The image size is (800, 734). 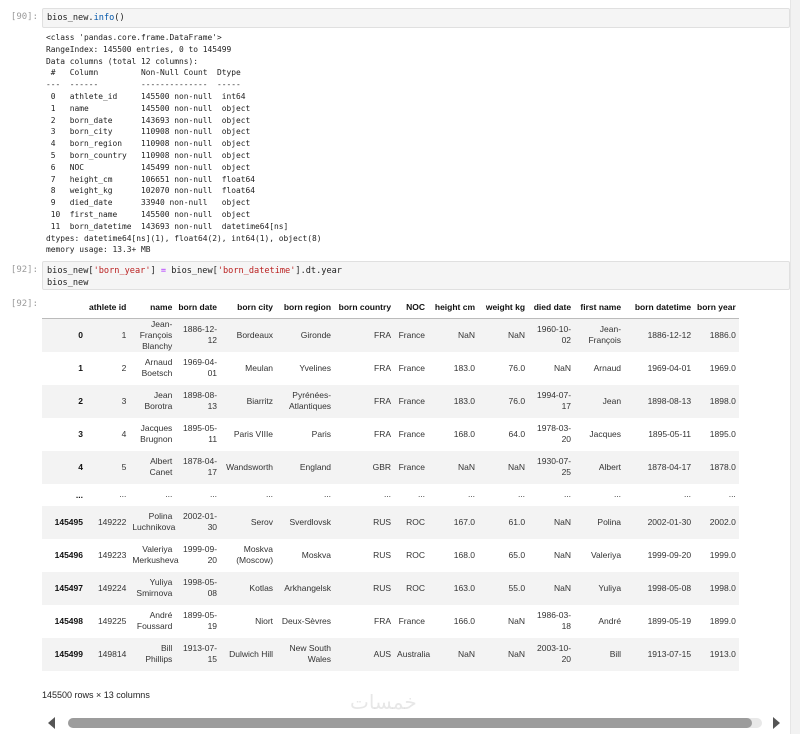 I want to click on table-cell: Niort, so click(x=264, y=620).